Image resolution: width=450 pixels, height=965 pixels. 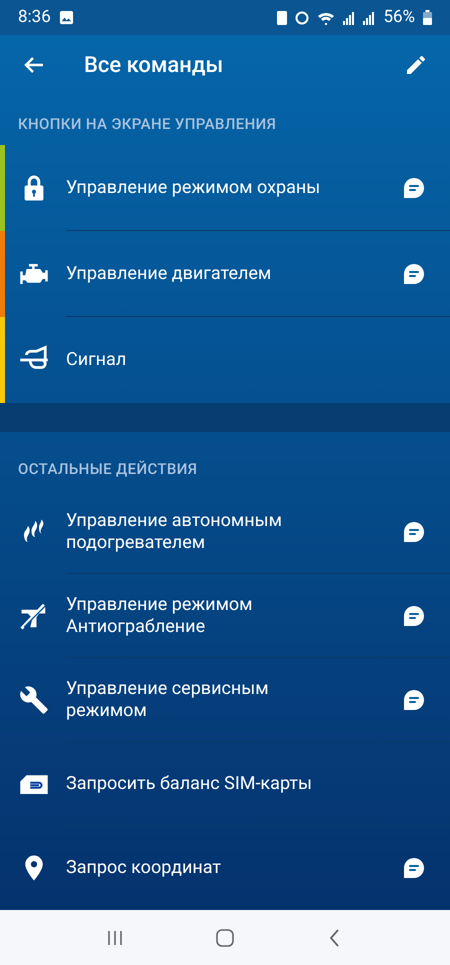 I want to click on command-label: Управление режимом Антиограбление, so click(x=160, y=616).